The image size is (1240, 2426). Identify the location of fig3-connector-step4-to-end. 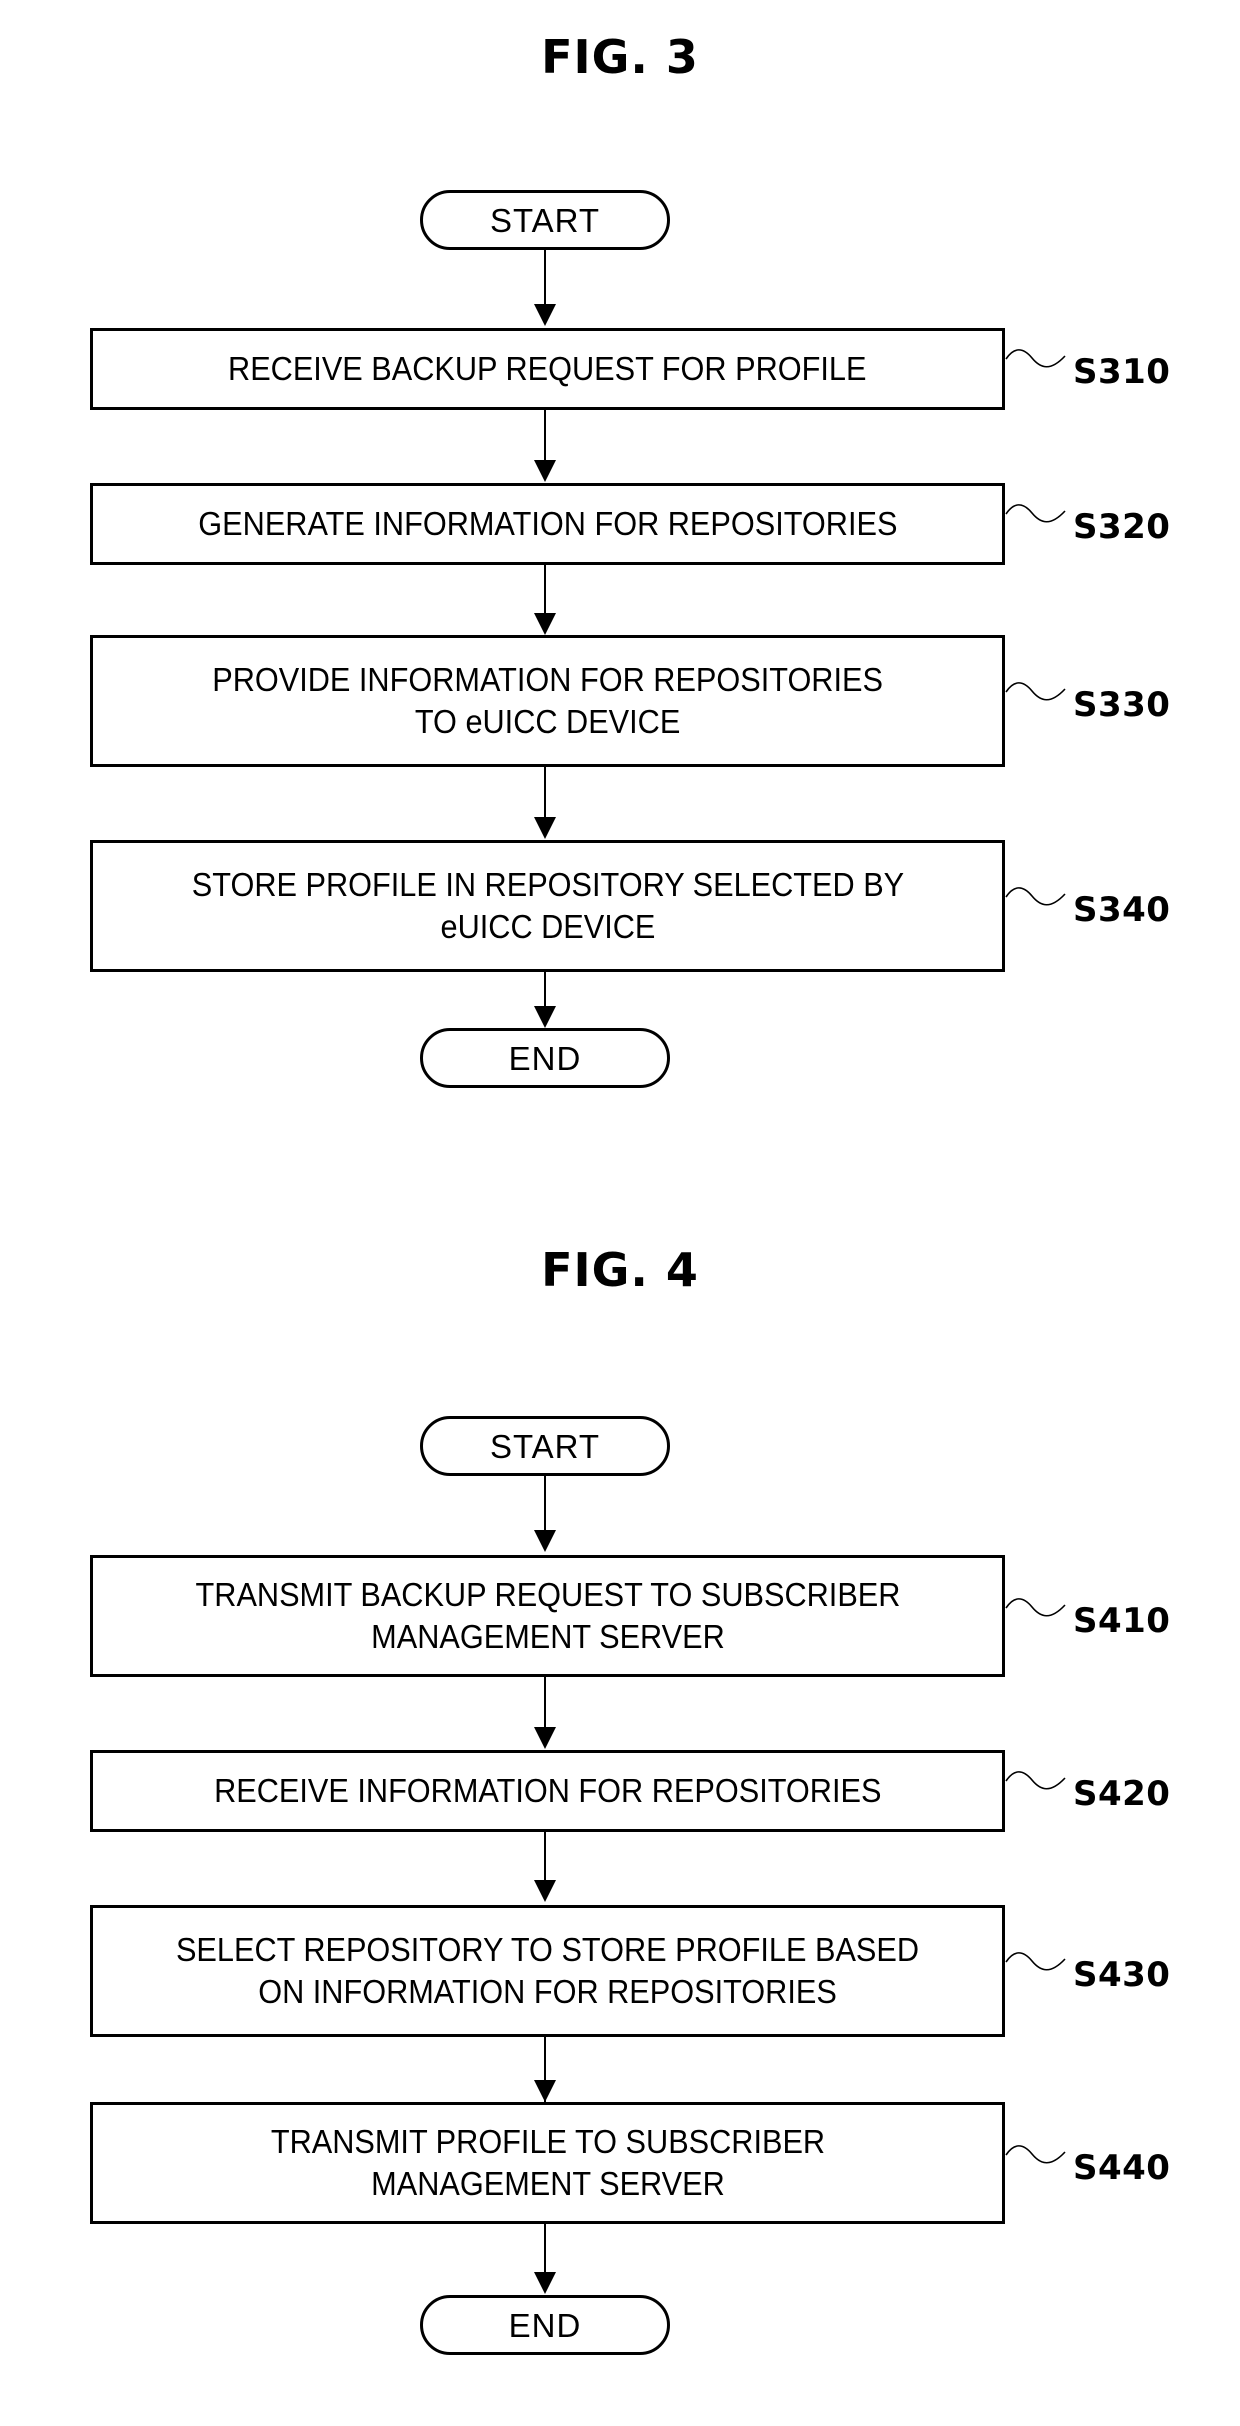
(545, 990).